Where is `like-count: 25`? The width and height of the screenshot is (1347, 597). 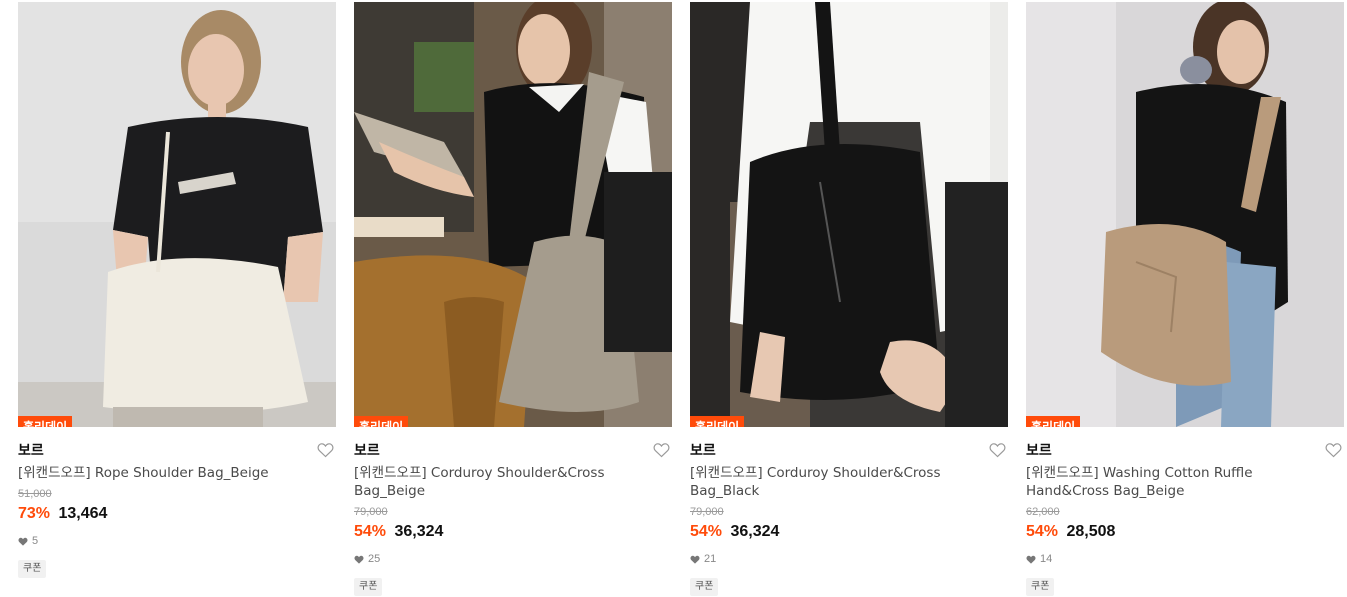
like-count: 25 is located at coordinates (513, 559).